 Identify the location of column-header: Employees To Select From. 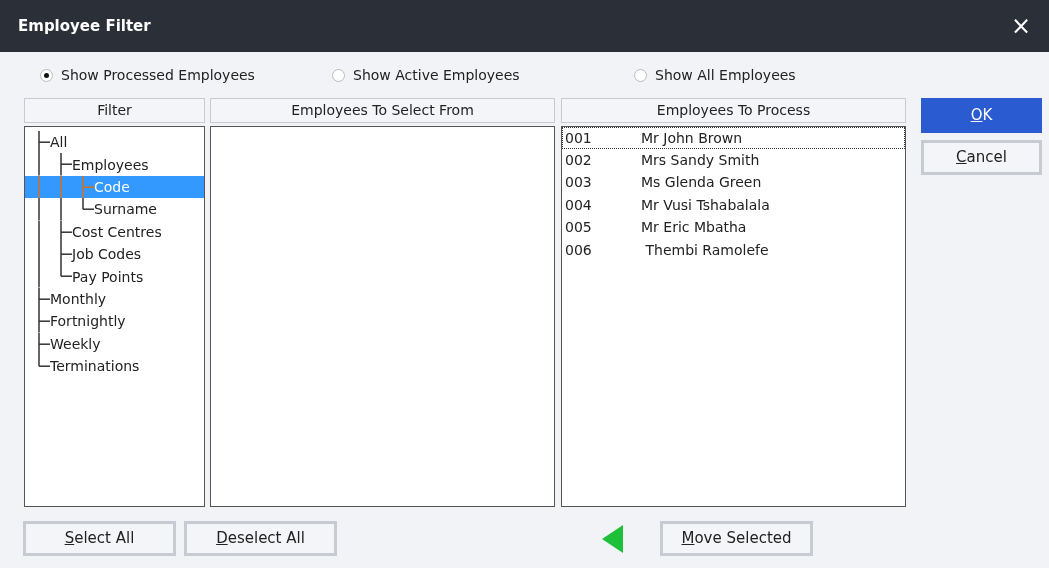
(382, 110).